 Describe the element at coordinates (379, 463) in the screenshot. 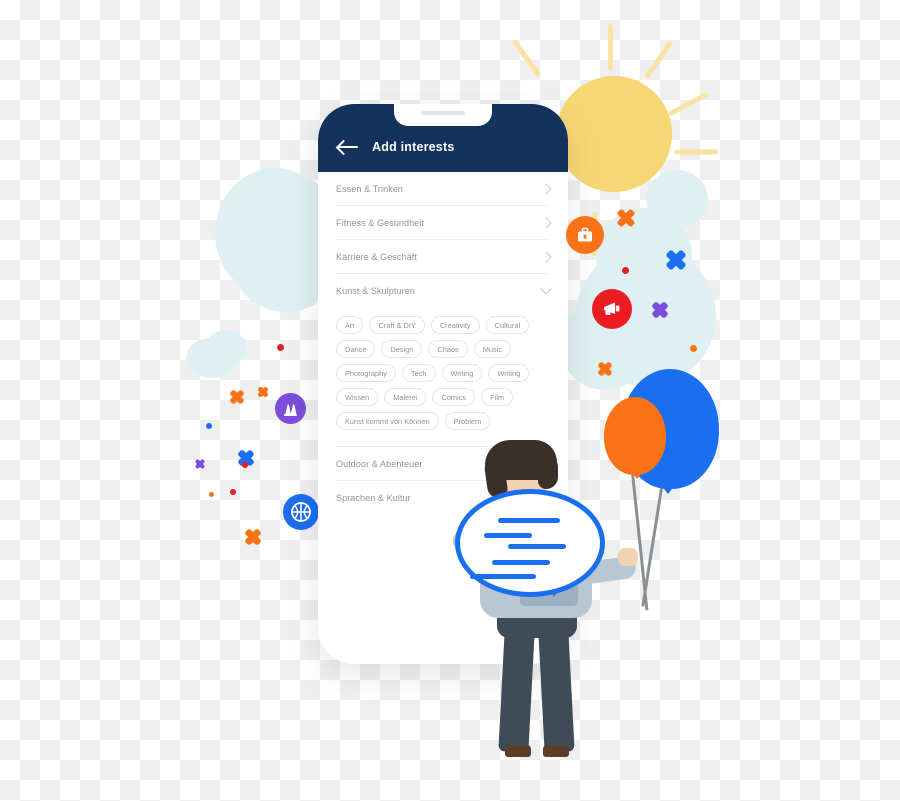

I see `category-label: Outdoor & Abenteuer` at that location.